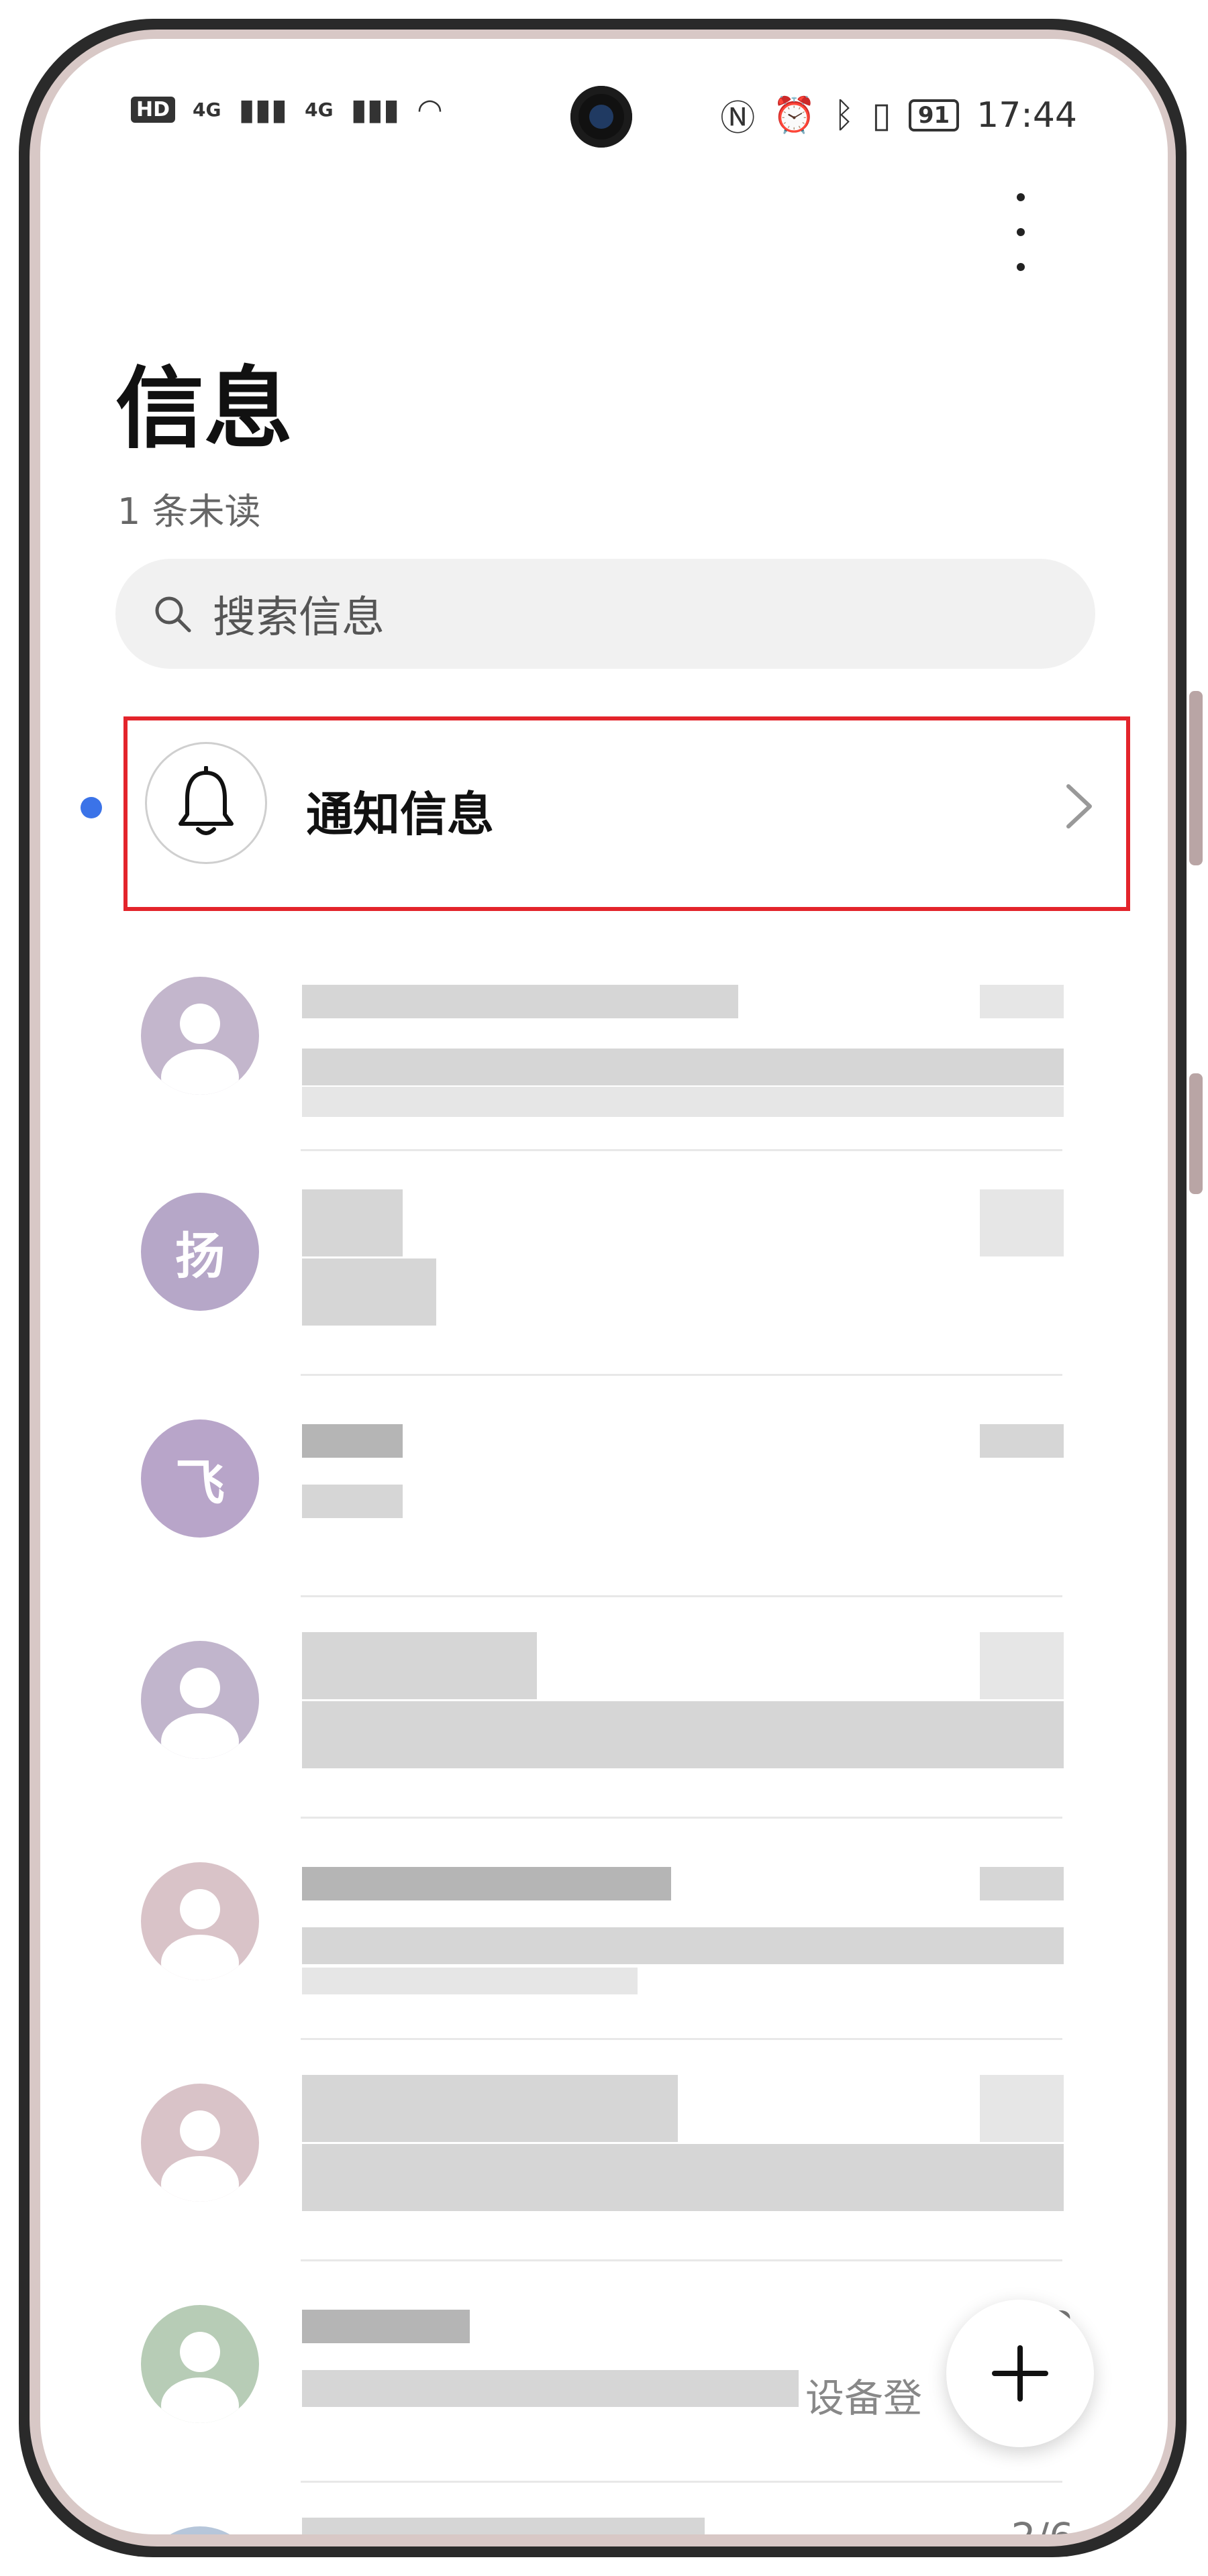 This screenshot has width=1208, height=2576. Describe the element at coordinates (189, 511) in the screenshot. I see `unread-summary: 1 条未读` at that location.